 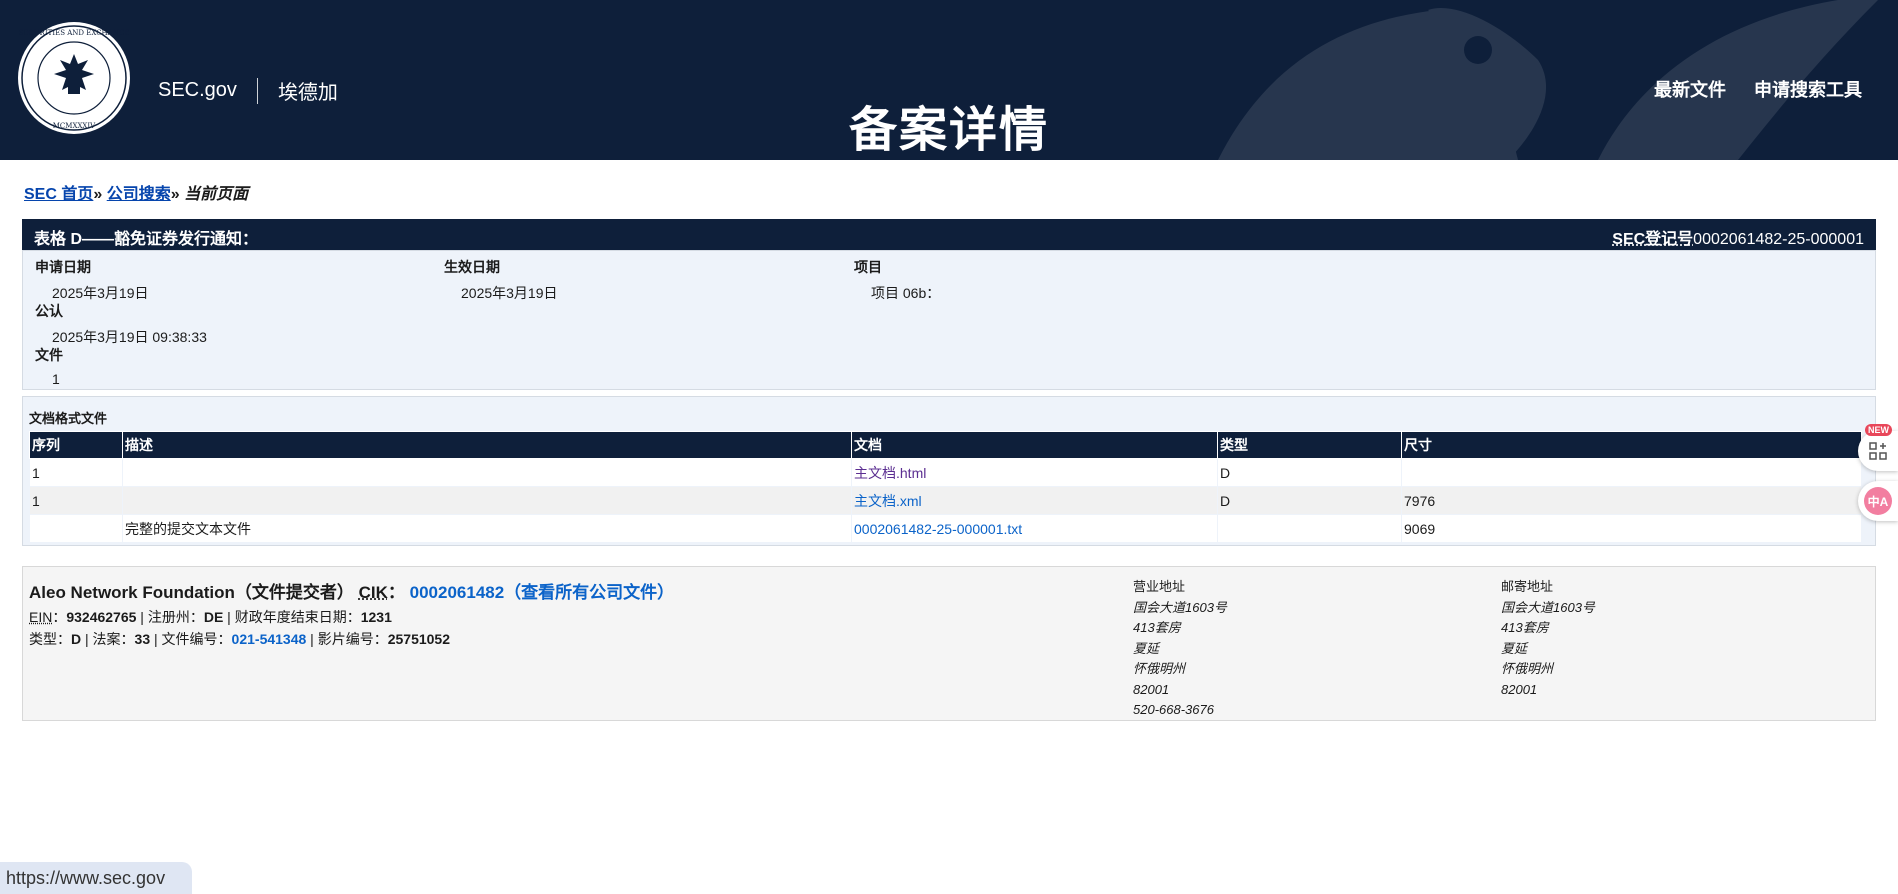 I want to click on column-header-seq: 序列, so click(x=76, y=445).